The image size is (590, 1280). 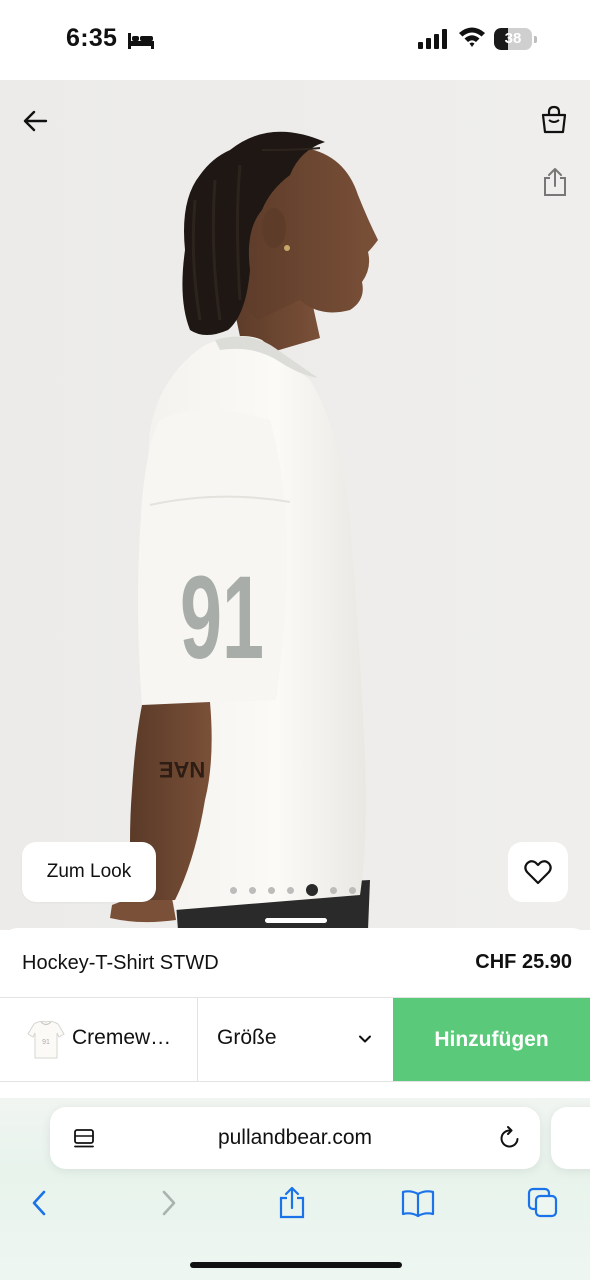 What do you see at coordinates (296, 920) in the screenshot?
I see `sheet-handle` at bounding box center [296, 920].